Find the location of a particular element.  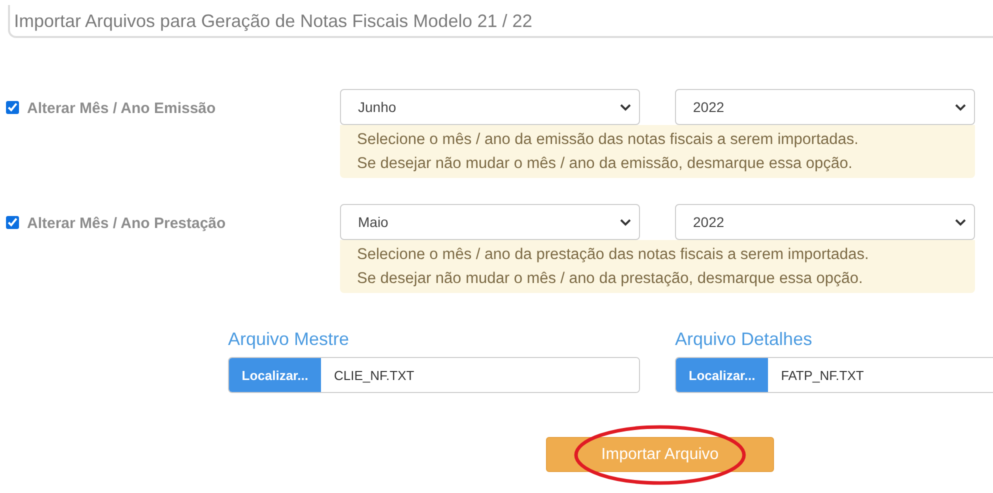

option-label: Alterar Mês / Ano Emissão is located at coordinates (121, 108).